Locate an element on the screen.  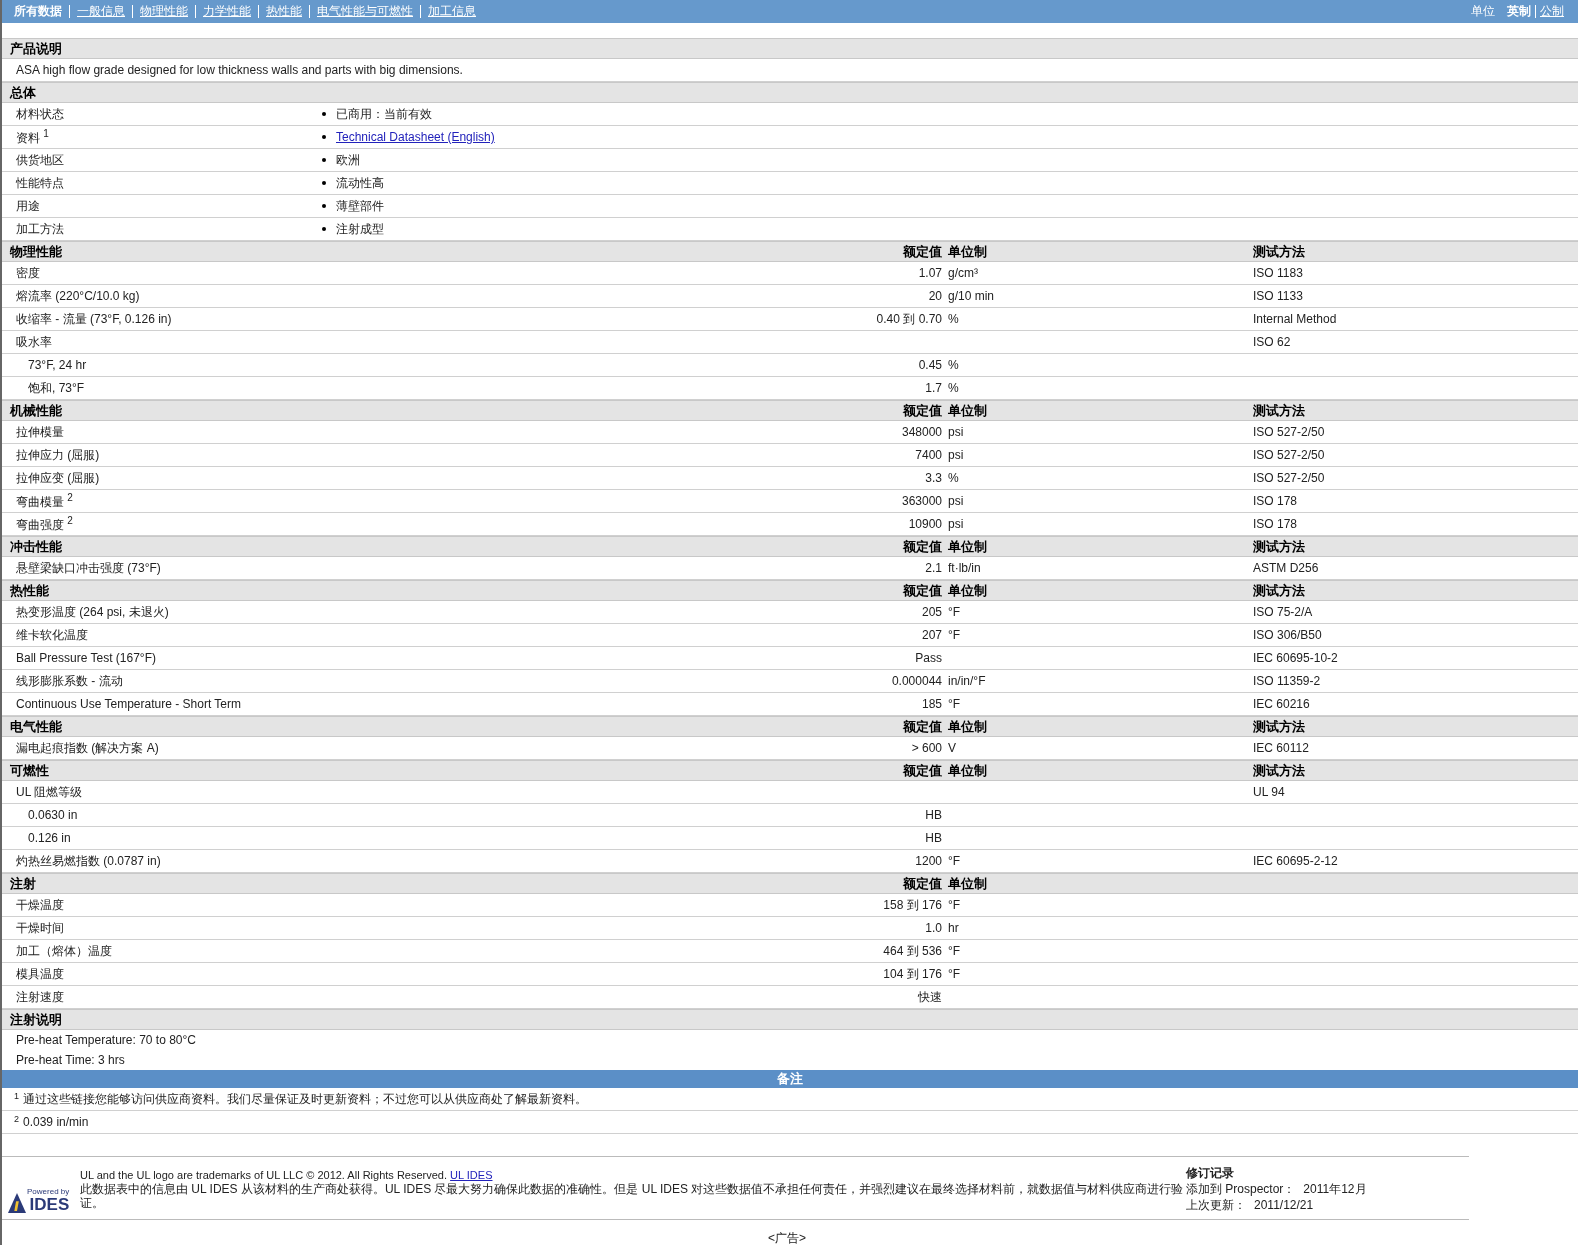
property-value: 已商用：当前有效 is located at coordinates (384, 114).